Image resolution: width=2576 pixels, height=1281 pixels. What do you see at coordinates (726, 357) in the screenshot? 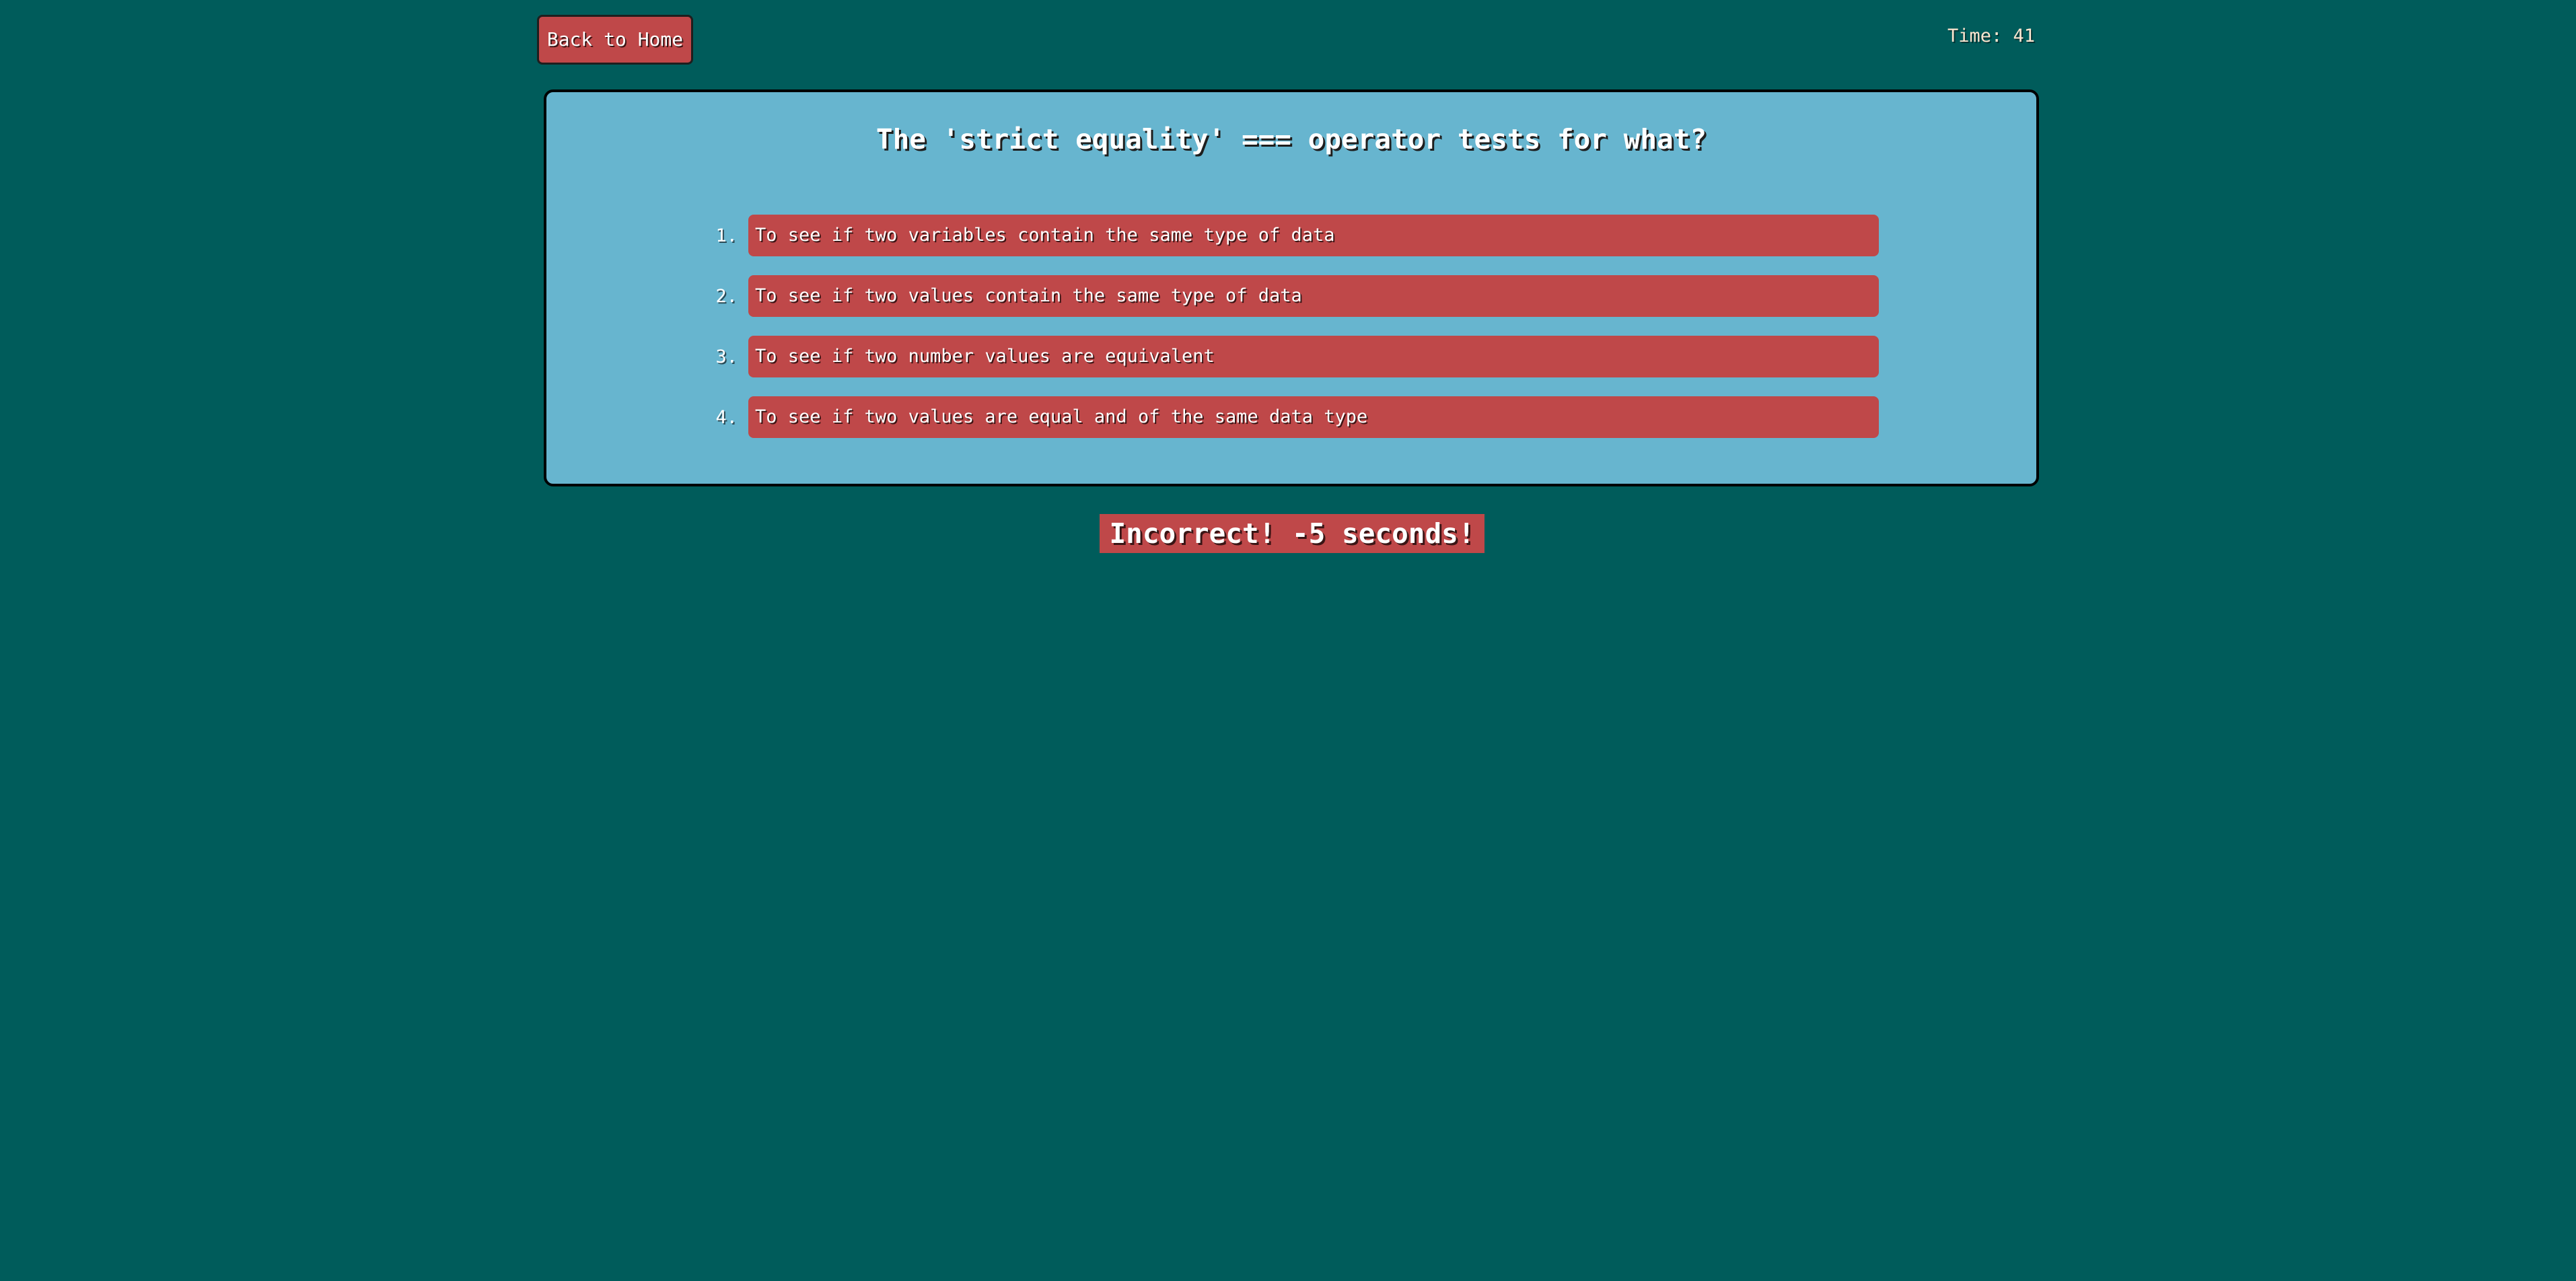
I see `answer-number: 3.` at bounding box center [726, 357].